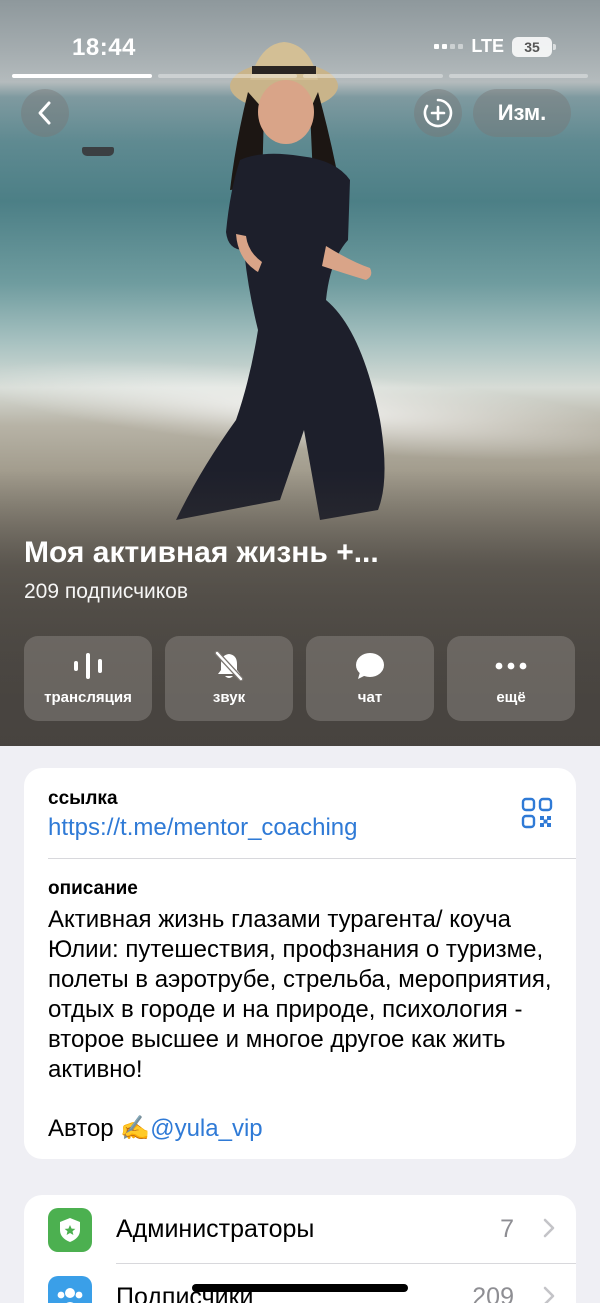 The image size is (600, 1303). Describe the element at coordinates (83, 798) in the screenshot. I see `link-label: ссылка` at that location.